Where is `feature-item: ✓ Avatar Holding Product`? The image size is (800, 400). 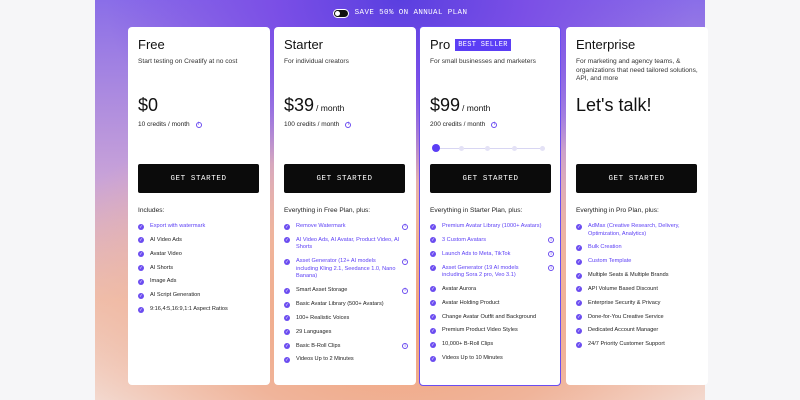
feature-item: ✓ Avatar Holding Product is located at coordinates (465, 303).